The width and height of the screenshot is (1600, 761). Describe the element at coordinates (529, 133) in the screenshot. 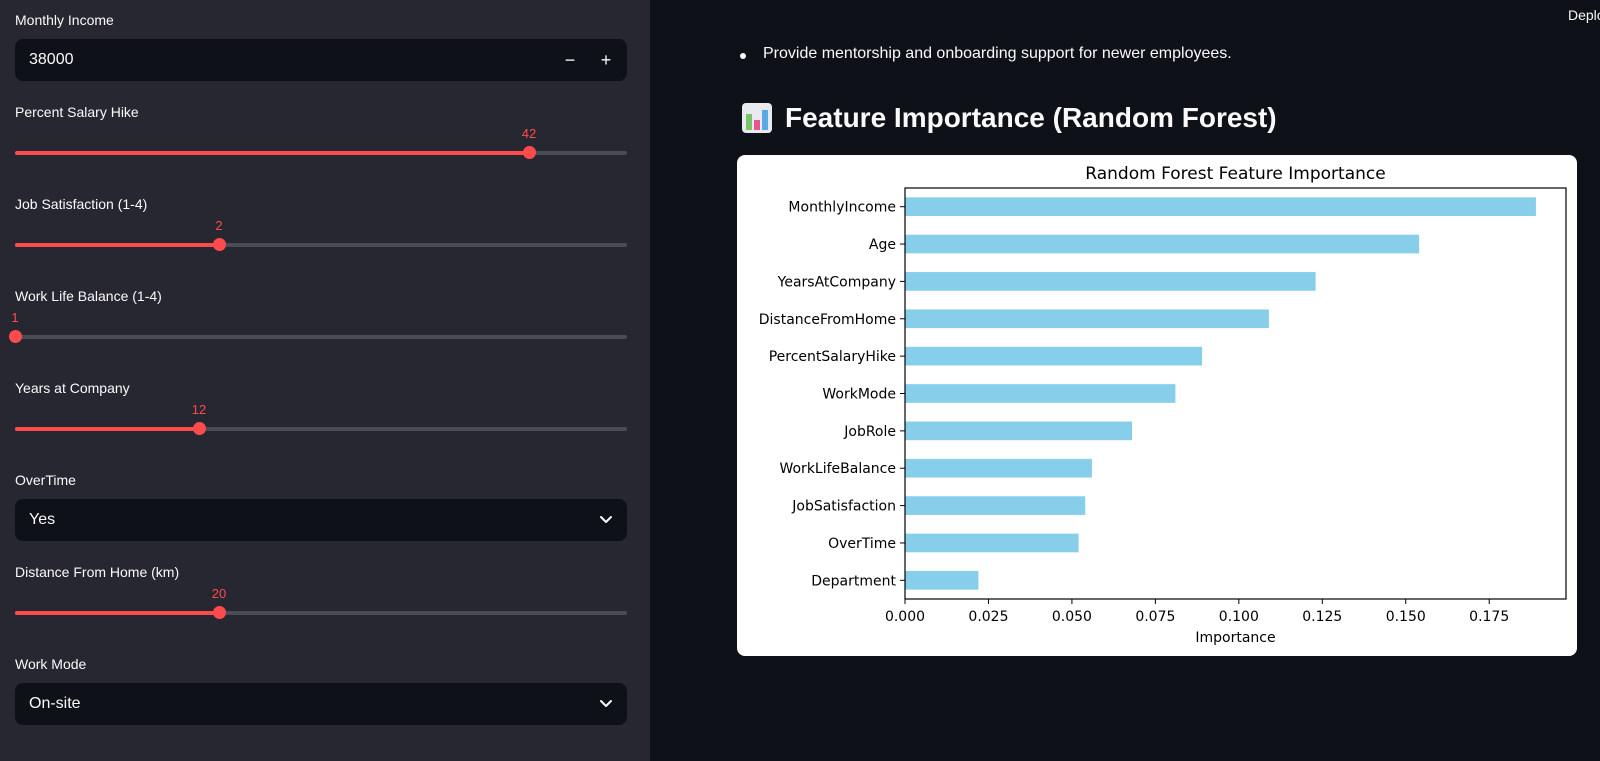

I see `slider-value: 42` at that location.